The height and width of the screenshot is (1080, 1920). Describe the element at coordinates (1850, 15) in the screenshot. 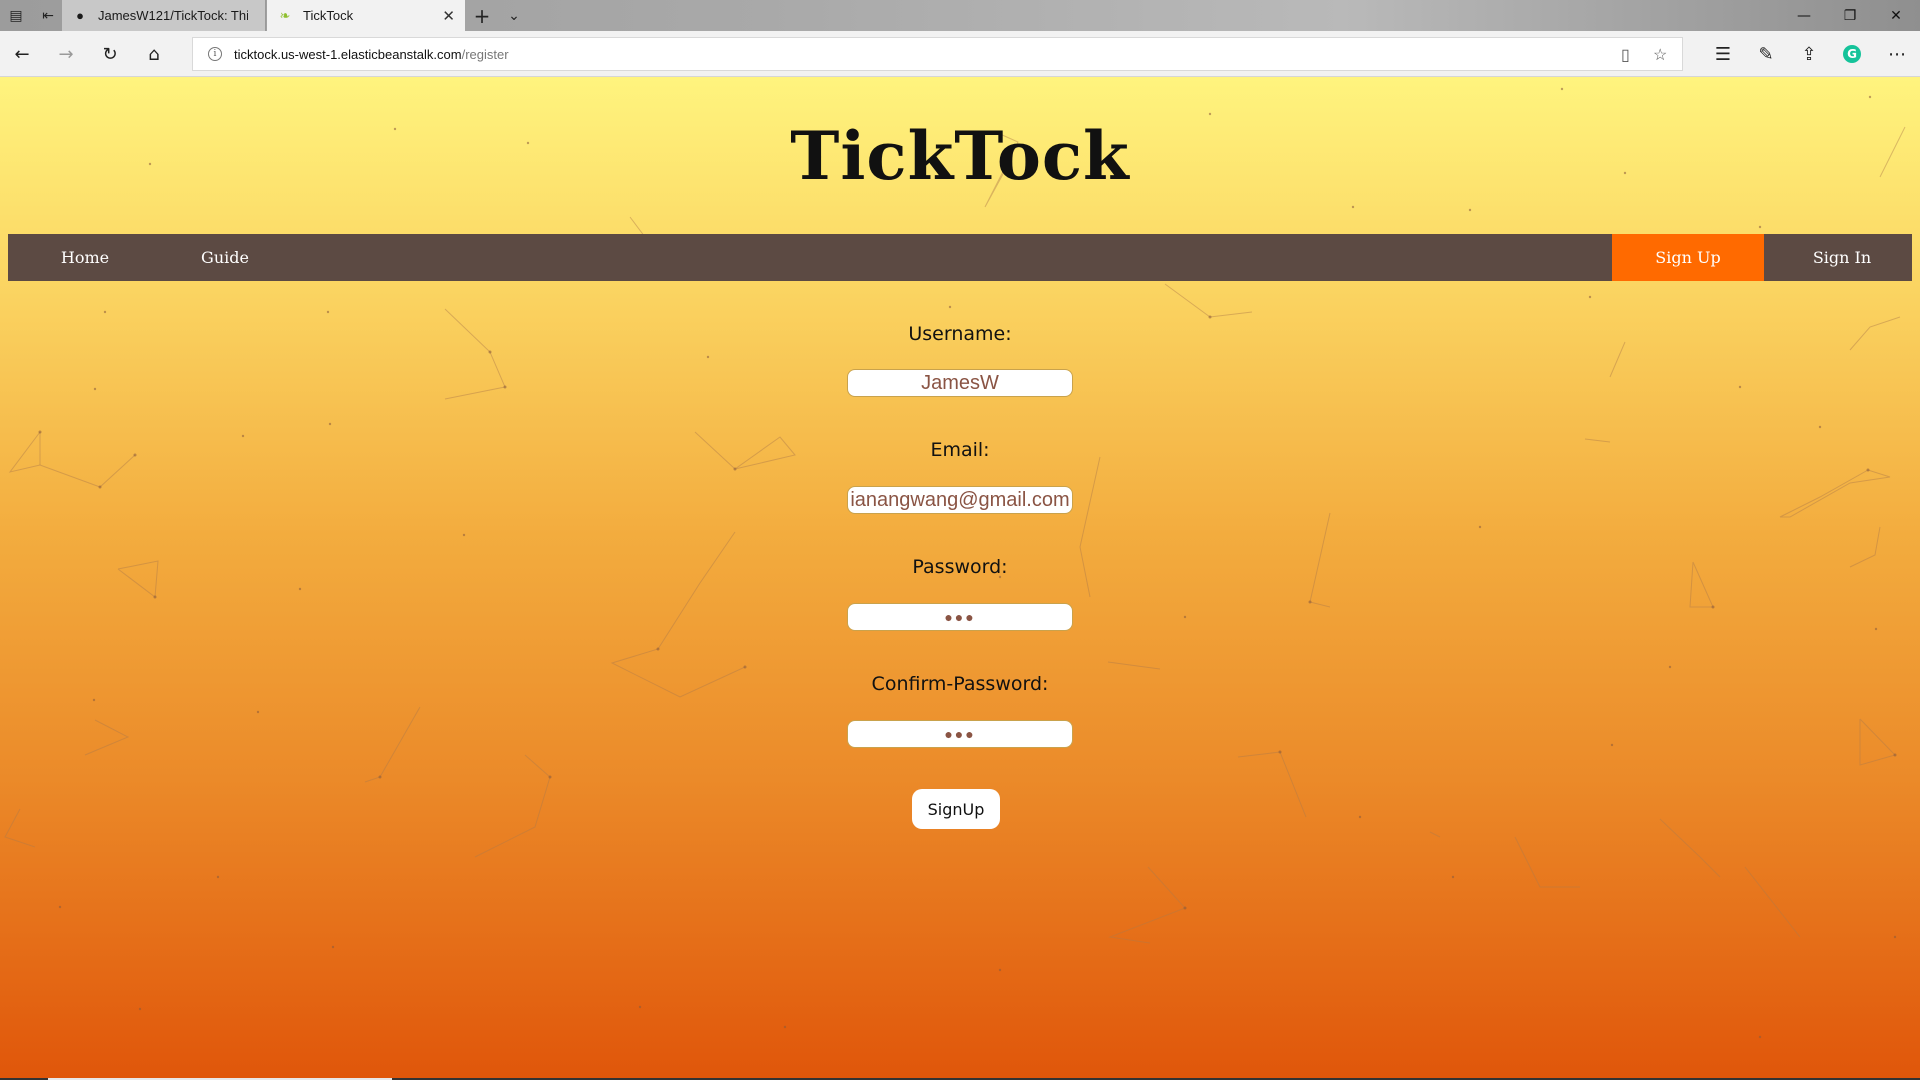

I see `restore-icon: ❐` at that location.